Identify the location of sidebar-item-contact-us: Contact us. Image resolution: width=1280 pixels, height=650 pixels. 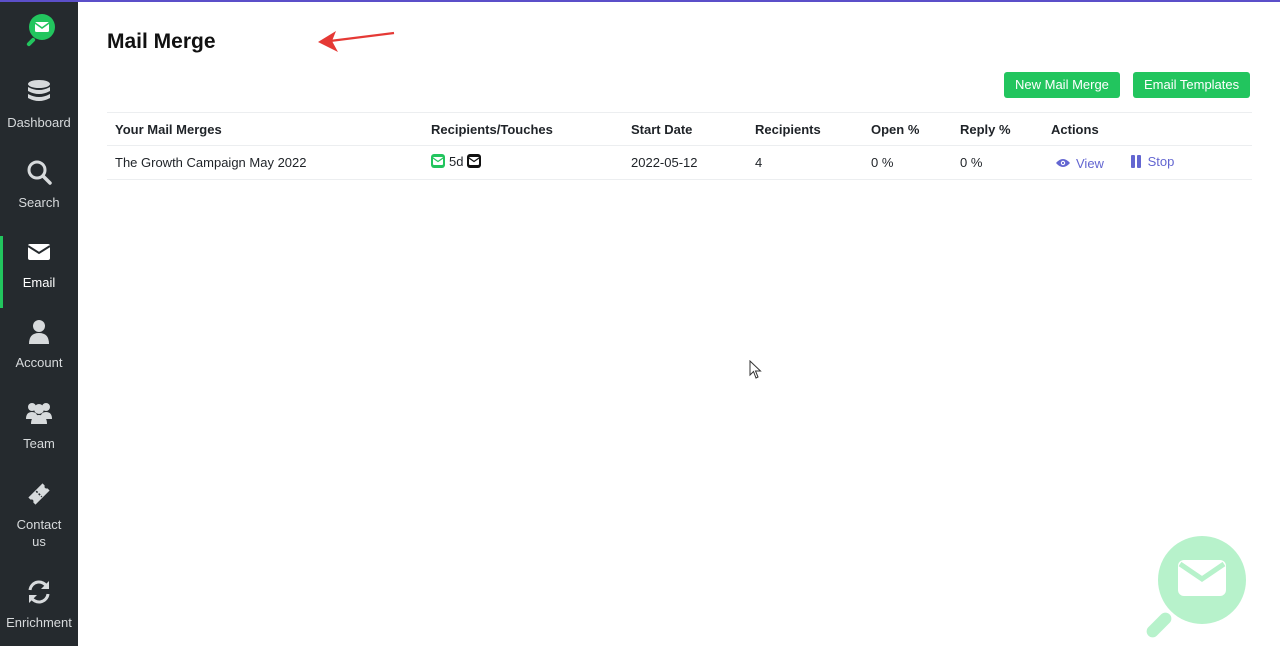
(39, 516).